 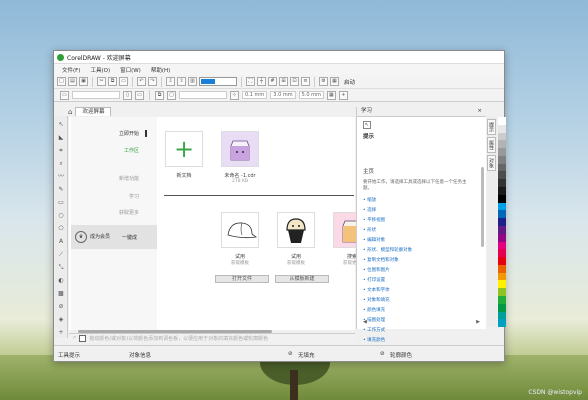 I want to click on nav-get-more: 获取更多, so click(x=129, y=212).